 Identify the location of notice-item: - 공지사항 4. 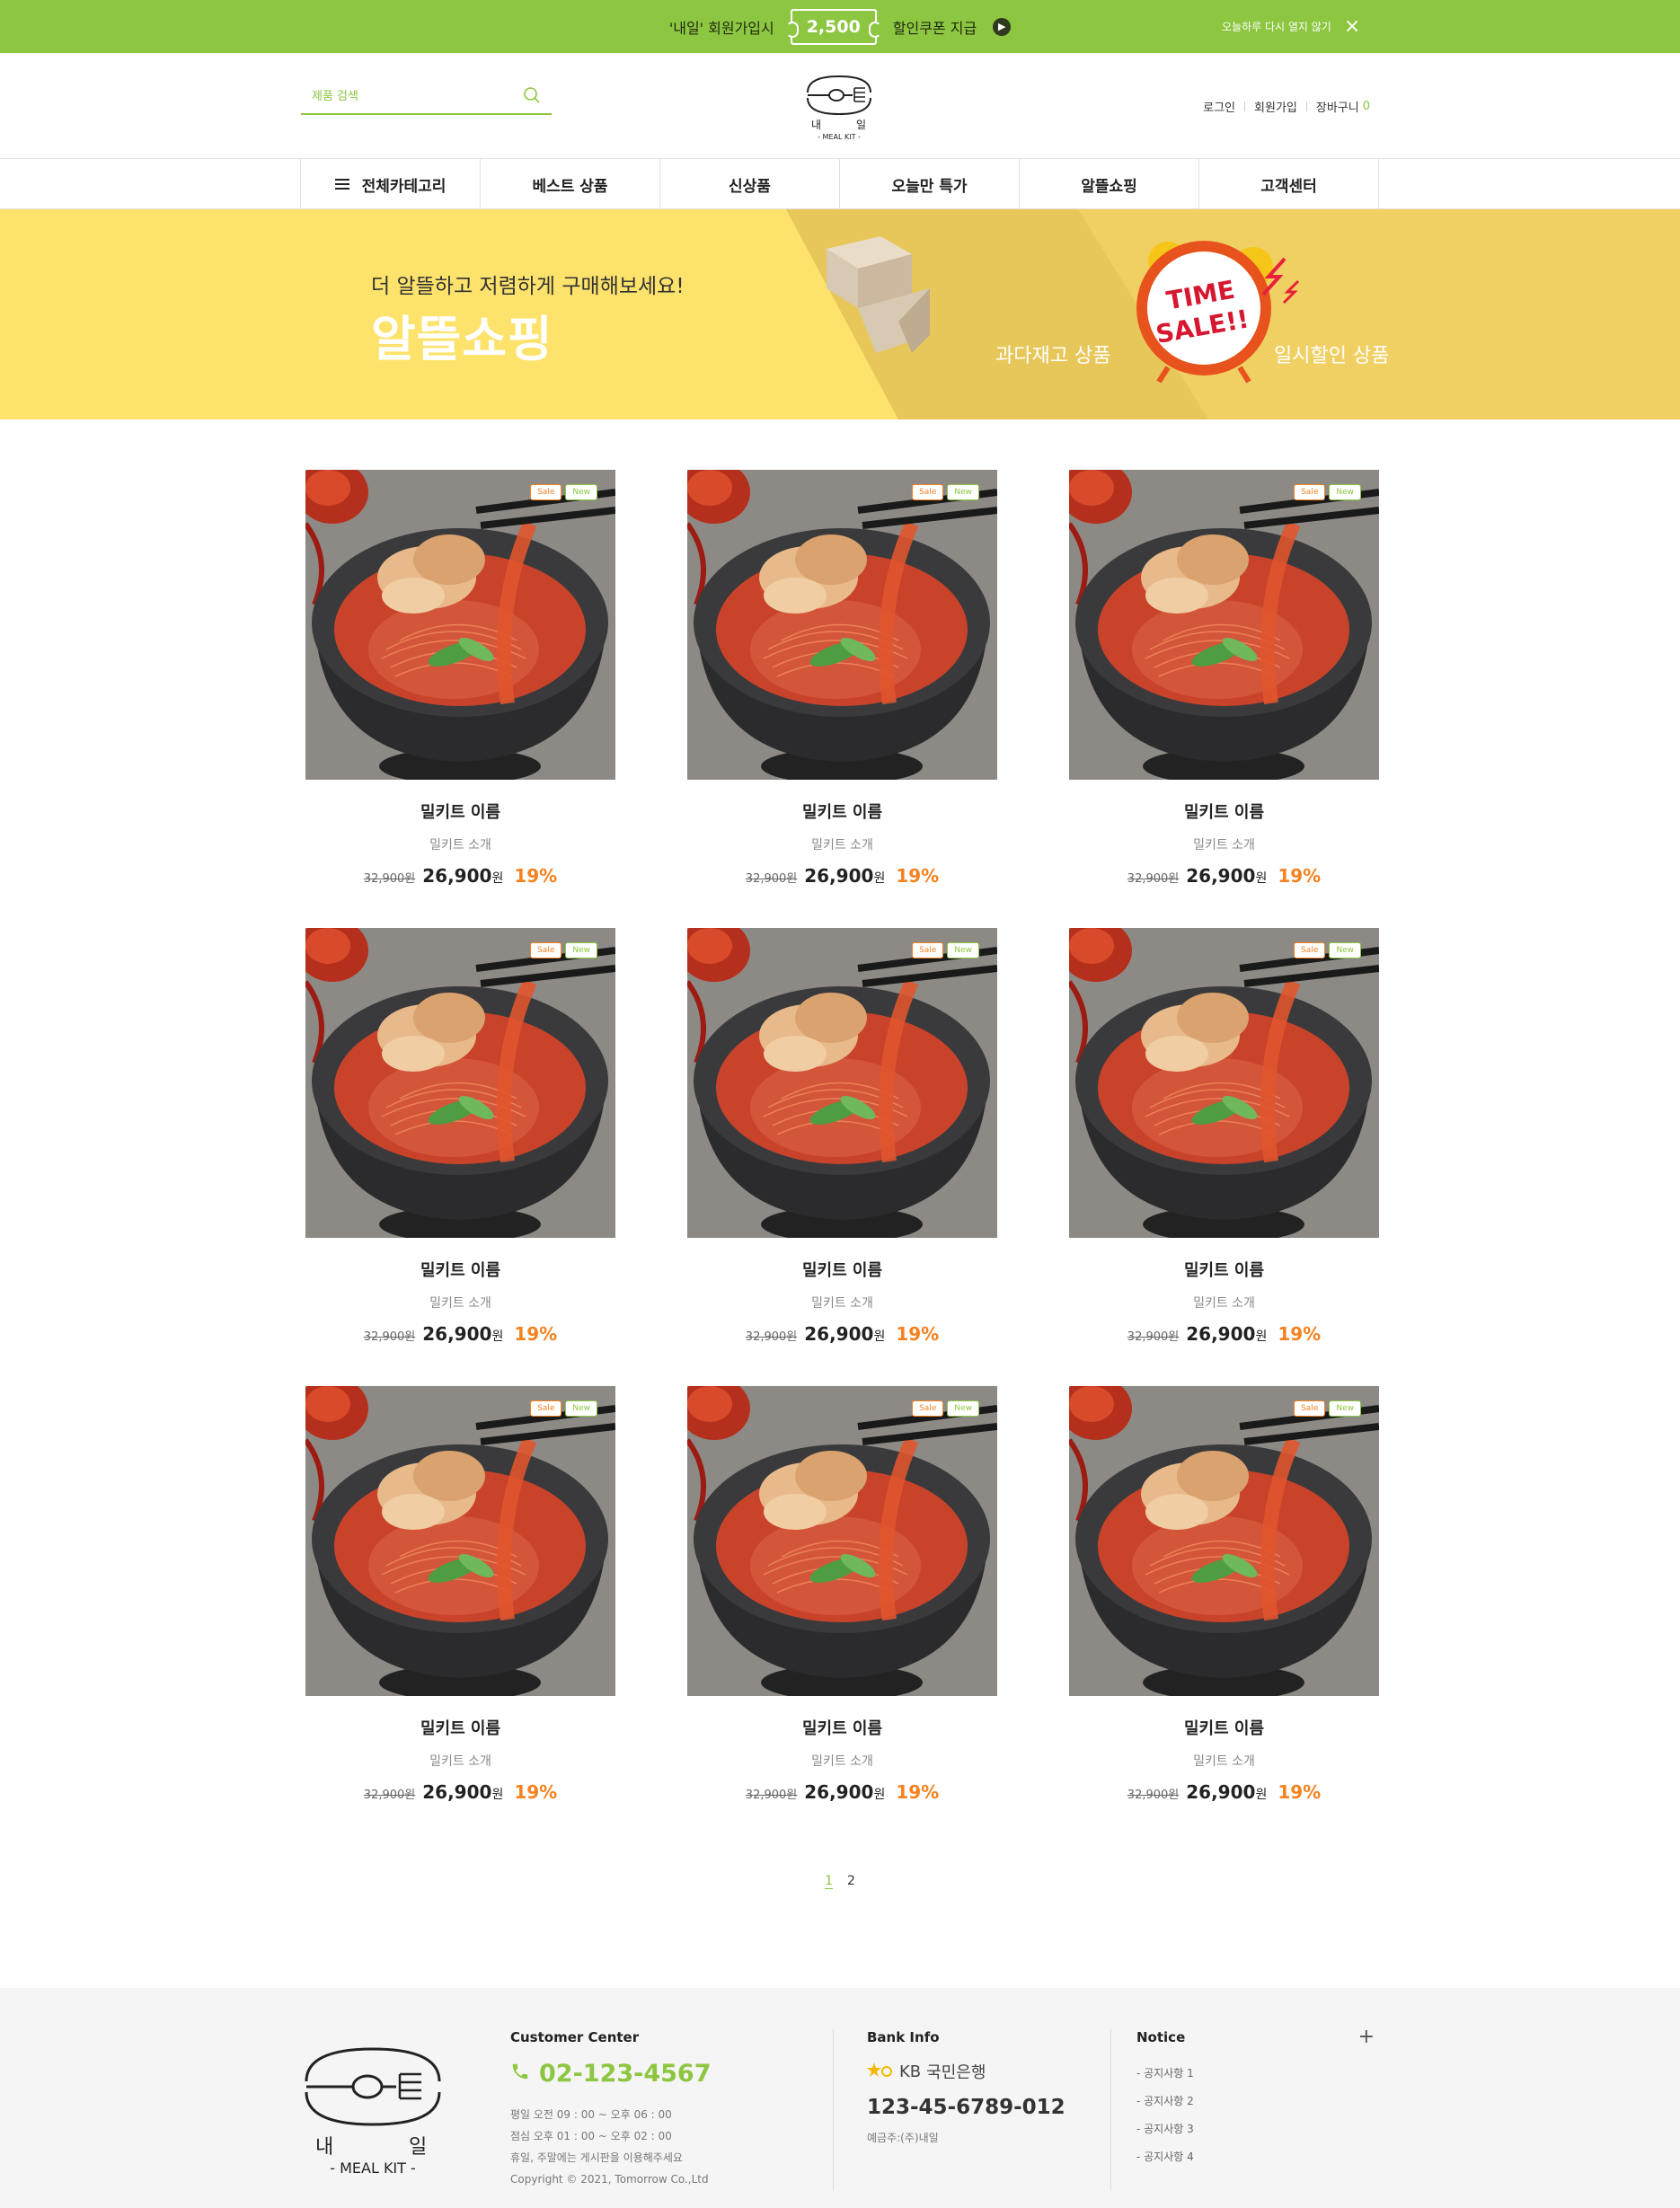
(1256, 2157).